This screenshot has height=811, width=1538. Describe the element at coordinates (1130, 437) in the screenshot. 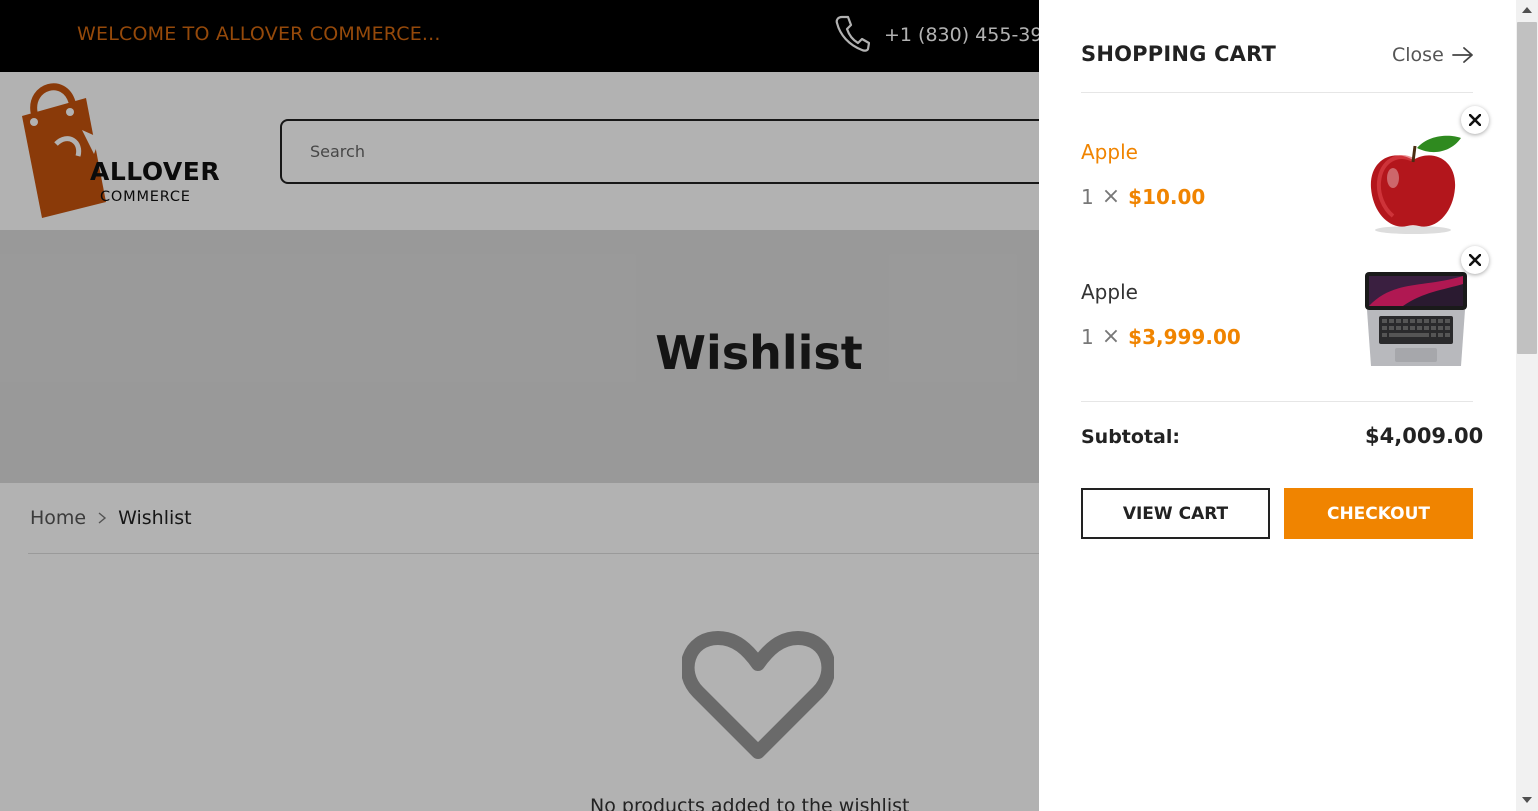

I see `subtotal-label: Subtotal:` at that location.